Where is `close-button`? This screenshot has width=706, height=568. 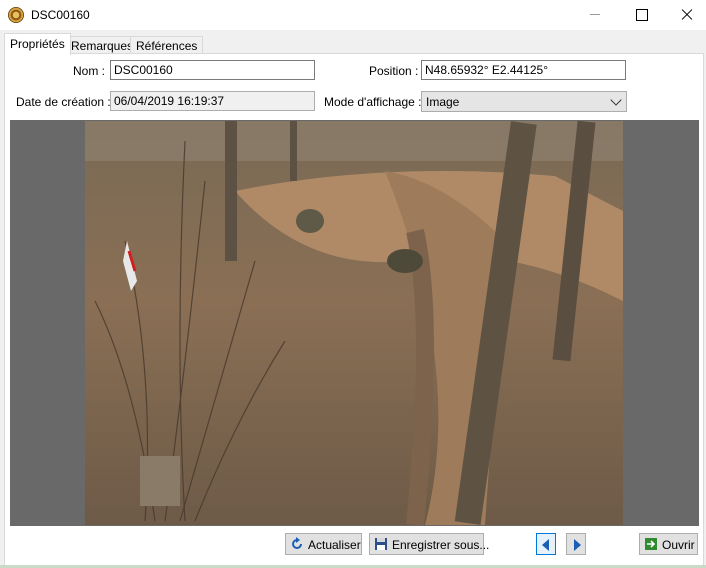
close-button is located at coordinates (685, 15).